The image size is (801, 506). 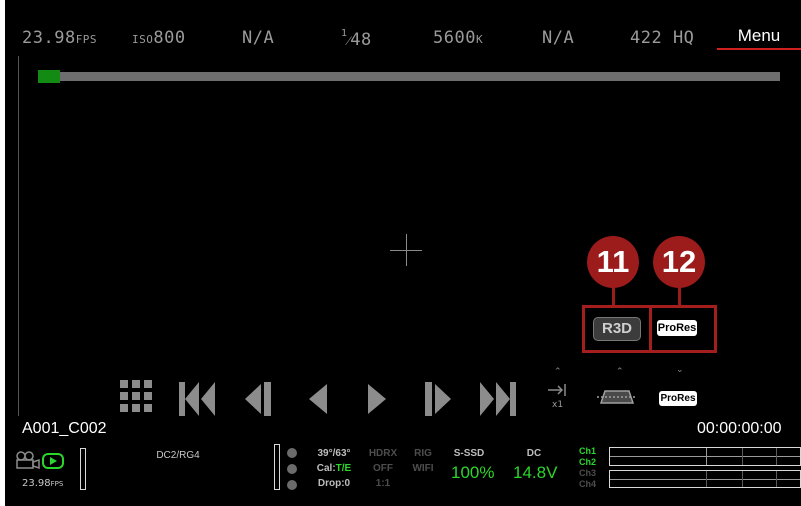 What do you see at coordinates (277, 467) in the screenshot?
I see `level-meter-mid` at bounding box center [277, 467].